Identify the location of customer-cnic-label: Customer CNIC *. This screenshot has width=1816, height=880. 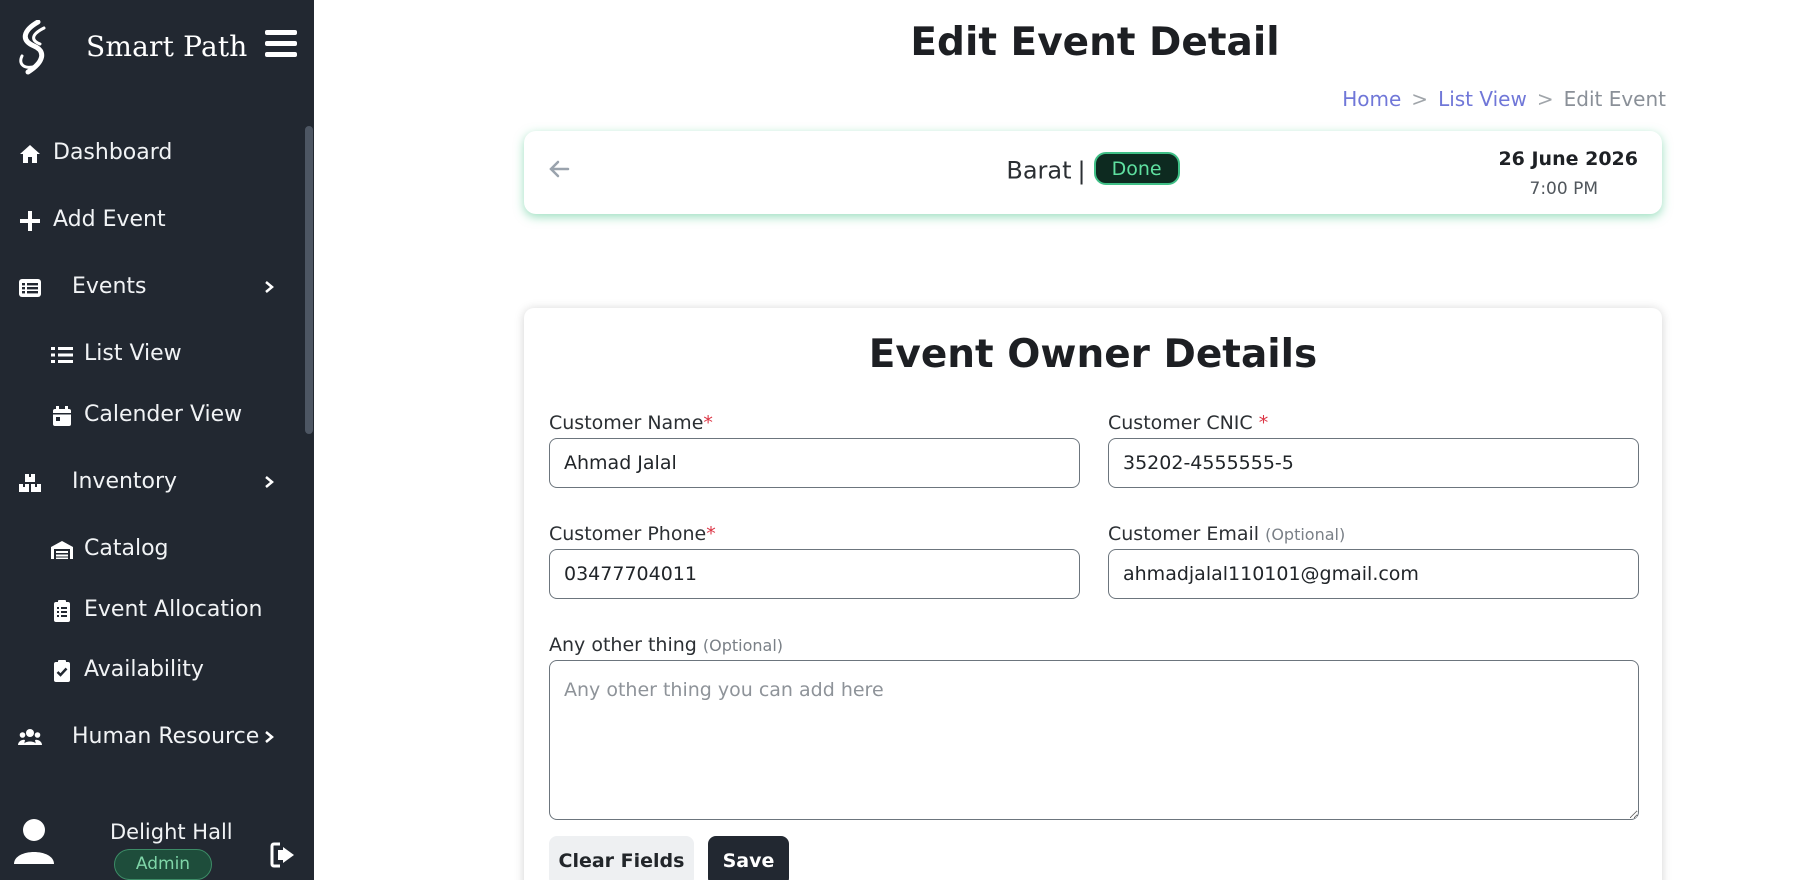
(1188, 423).